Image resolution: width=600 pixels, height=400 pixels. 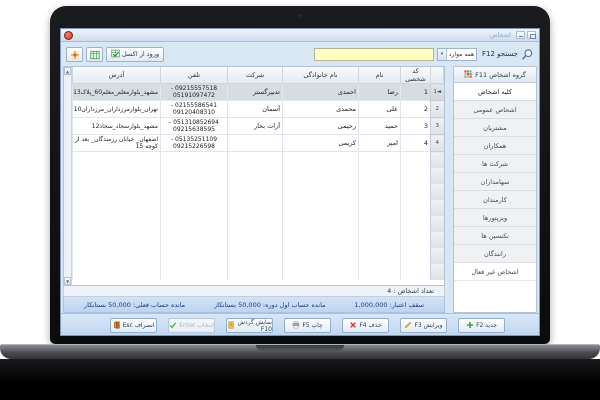 What do you see at coordinates (379, 75) in the screenshot?
I see `column-header-name: نام` at bounding box center [379, 75].